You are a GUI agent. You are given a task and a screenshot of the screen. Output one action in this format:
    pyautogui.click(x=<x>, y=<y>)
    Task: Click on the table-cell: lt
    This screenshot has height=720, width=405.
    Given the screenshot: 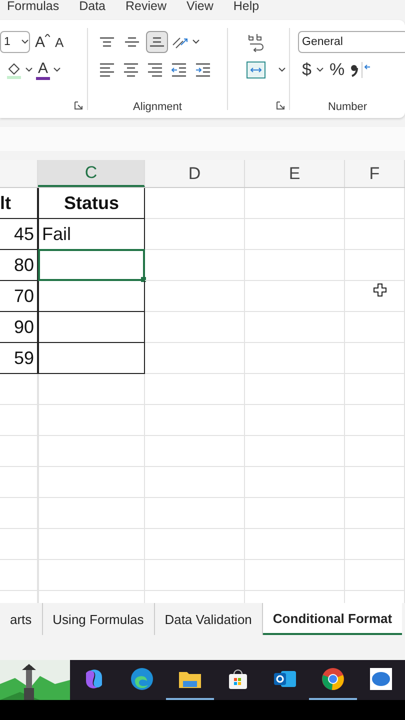 What is the action you would take?
    pyautogui.click(x=19, y=203)
    